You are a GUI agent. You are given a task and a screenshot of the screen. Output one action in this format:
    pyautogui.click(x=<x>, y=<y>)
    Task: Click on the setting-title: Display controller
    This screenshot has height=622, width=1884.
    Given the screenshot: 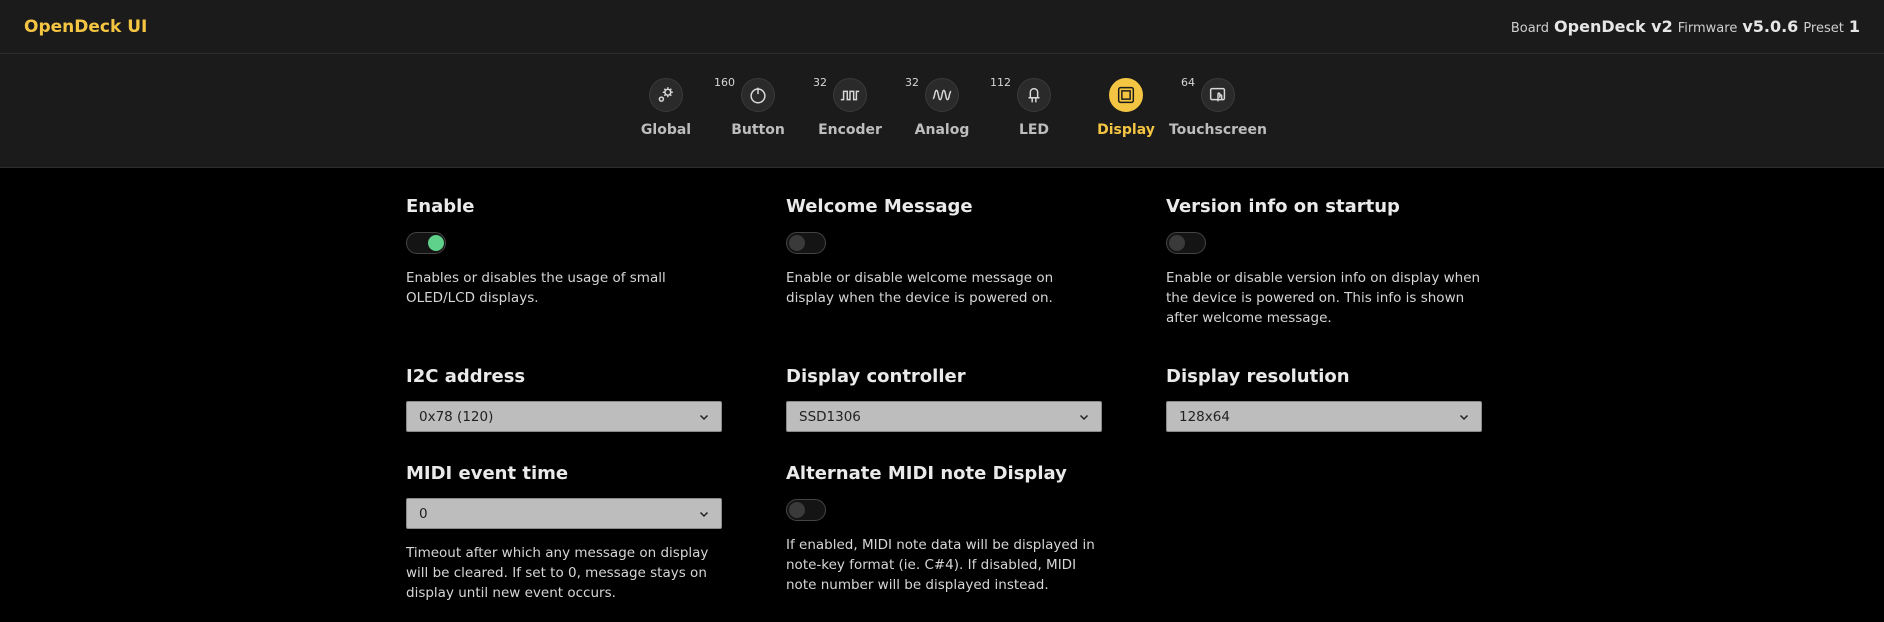 What is the action you would take?
    pyautogui.click(x=876, y=376)
    